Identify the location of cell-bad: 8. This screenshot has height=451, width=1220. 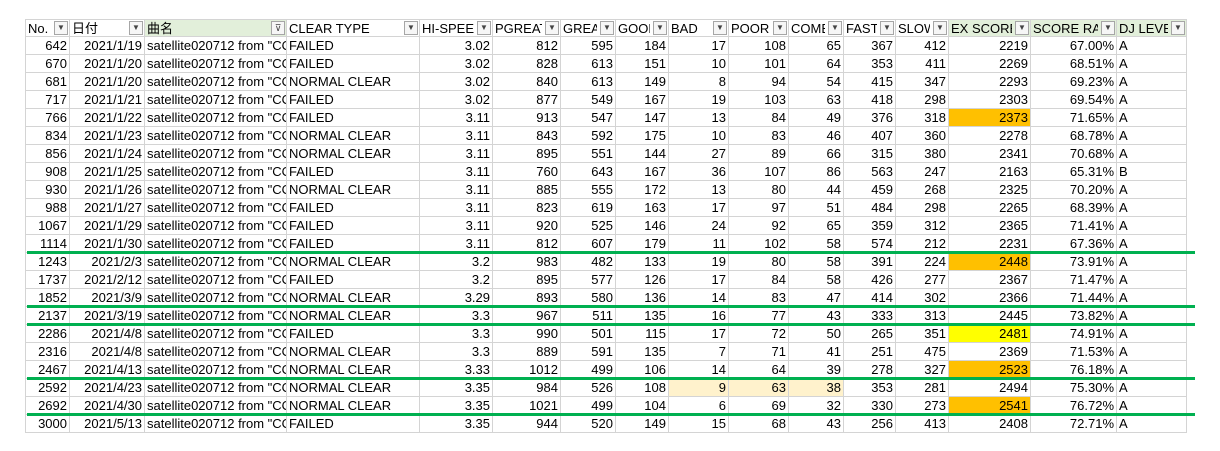
(699, 82).